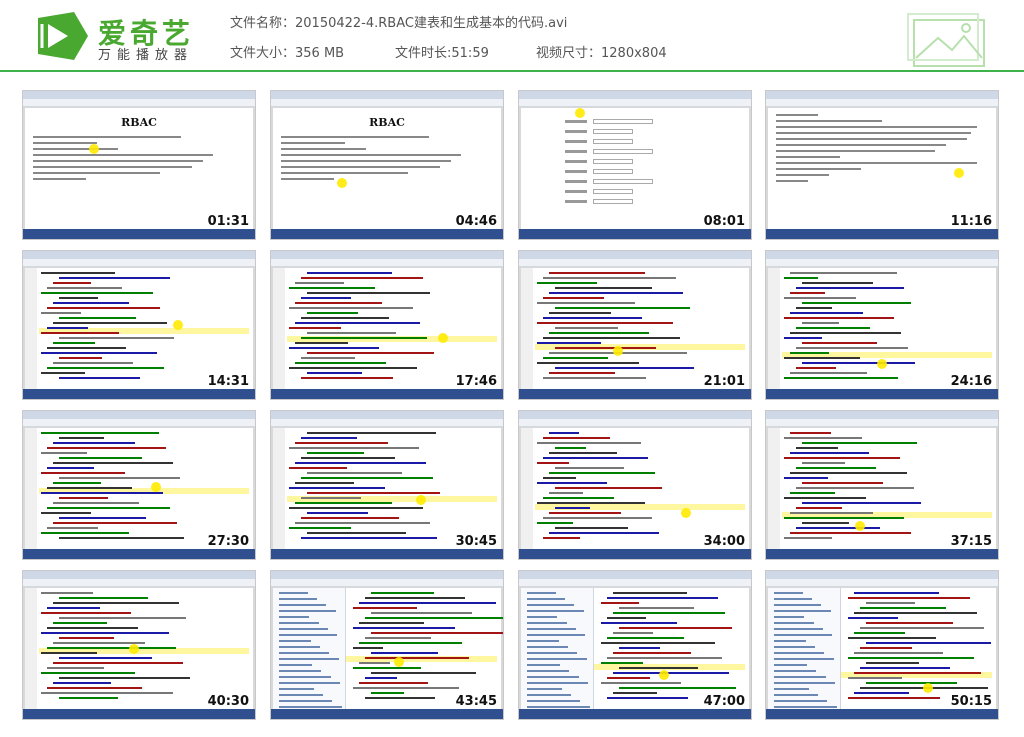 This screenshot has height=737, width=1024. I want to click on file-duration-label: 文件时长:, so click(423, 53).